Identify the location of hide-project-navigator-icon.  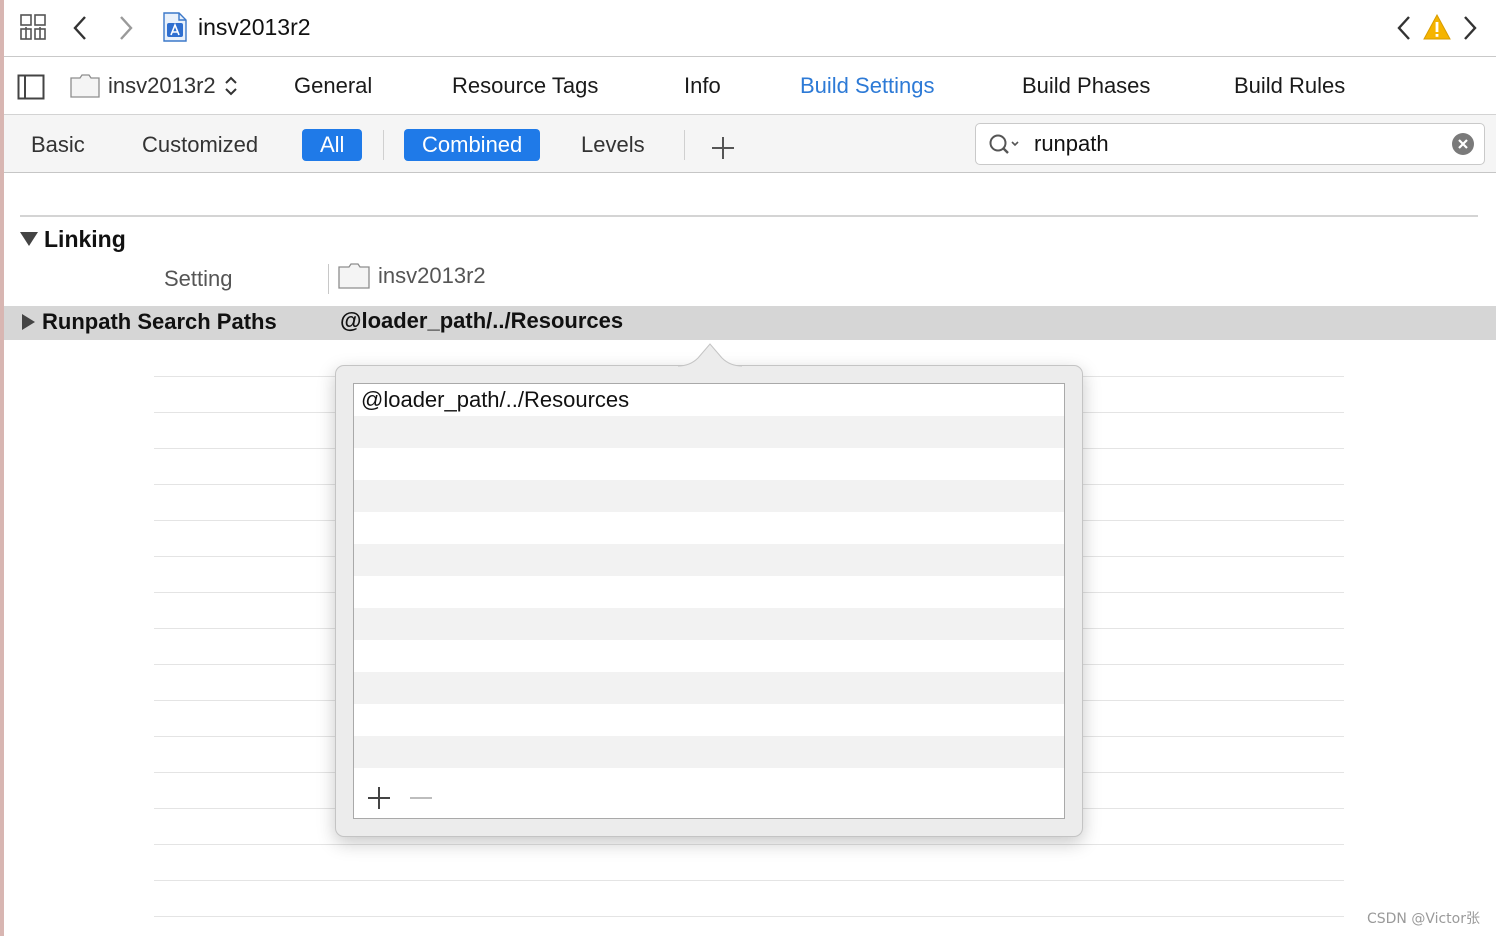
(31, 87).